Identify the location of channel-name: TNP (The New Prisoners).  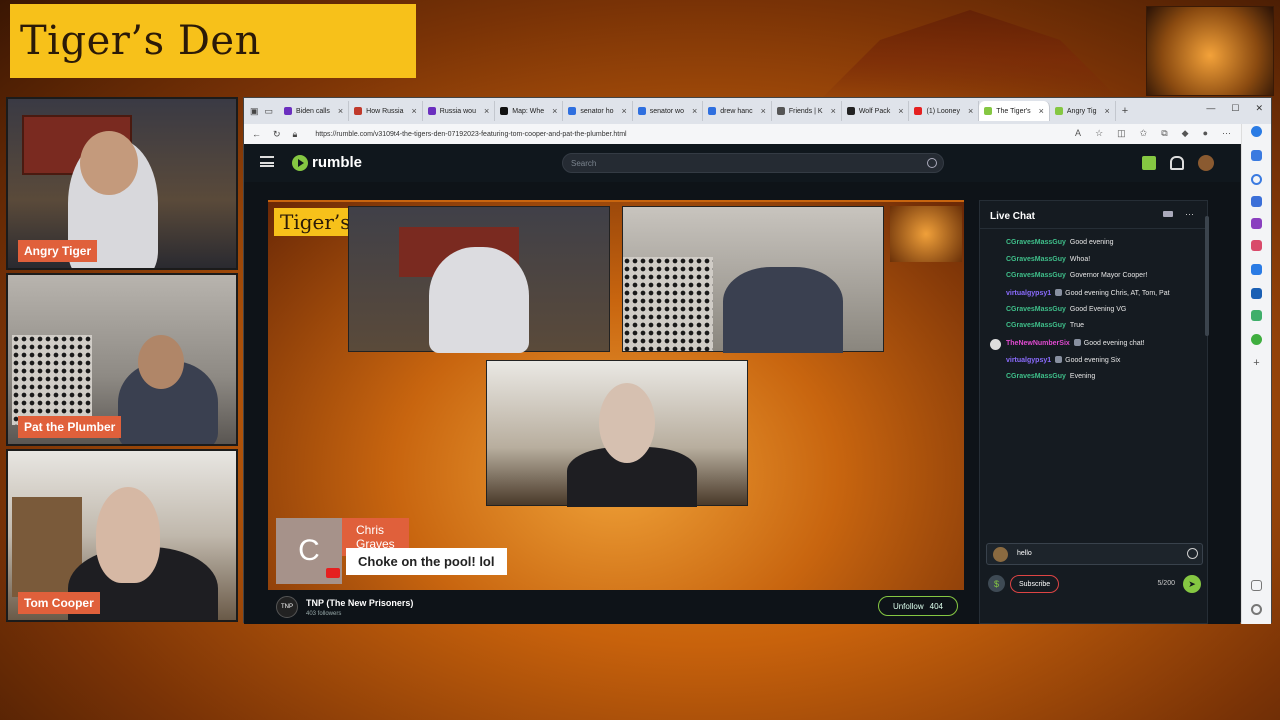
(359, 603).